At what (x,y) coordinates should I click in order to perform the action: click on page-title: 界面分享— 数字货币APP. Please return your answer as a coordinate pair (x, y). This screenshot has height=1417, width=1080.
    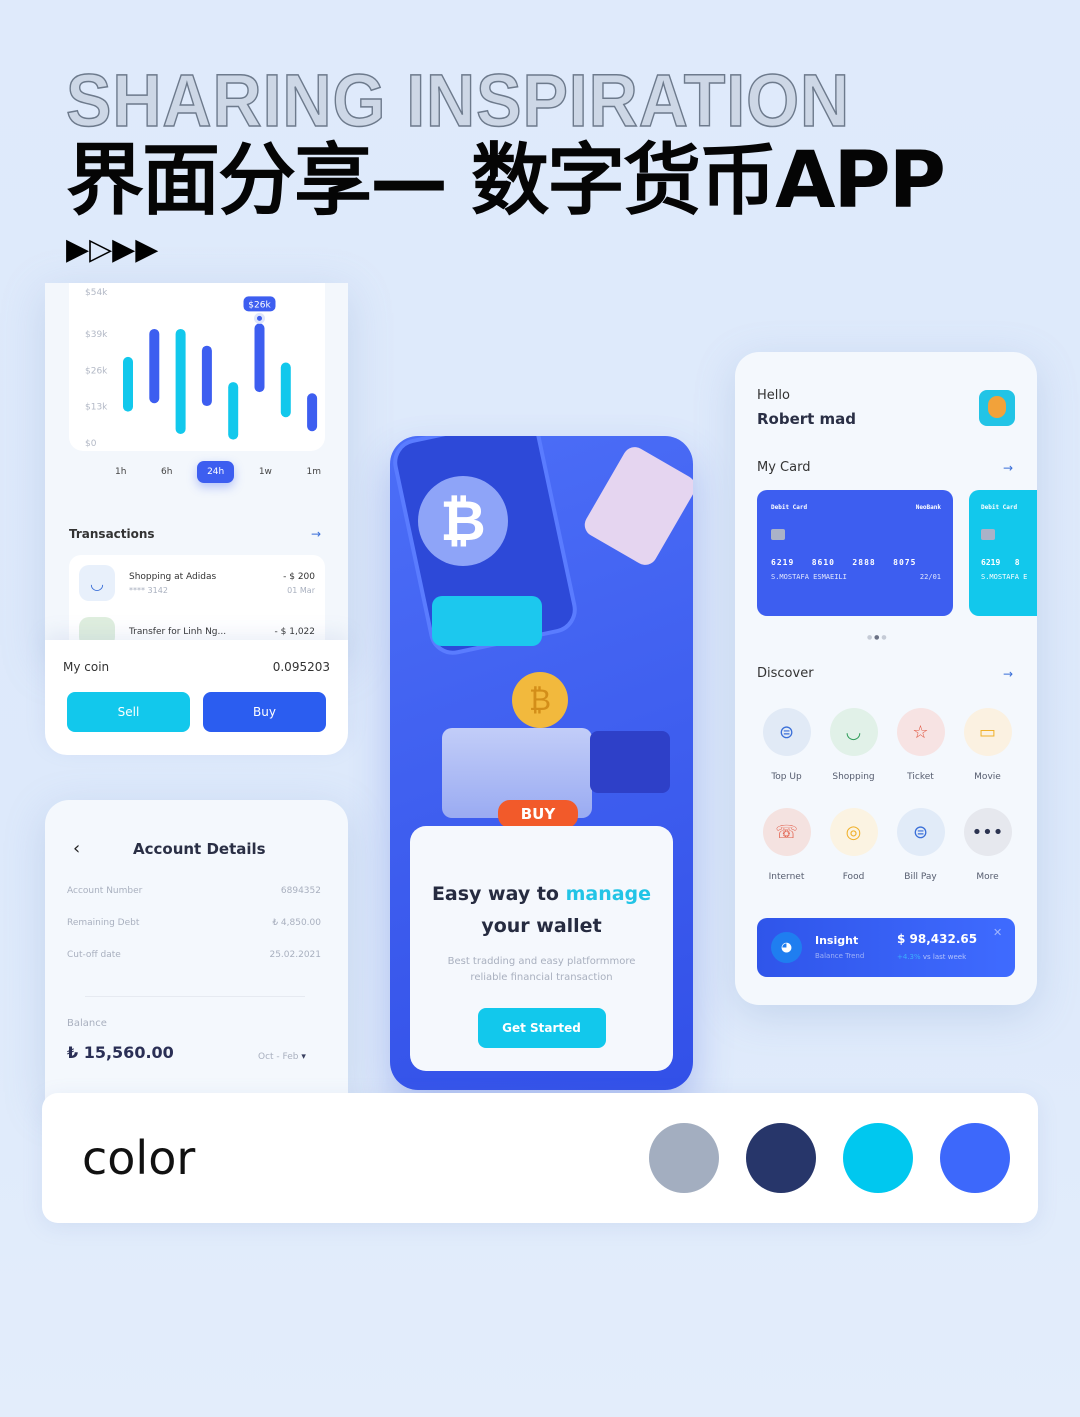
    Looking at the image, I should click on (506, 181).